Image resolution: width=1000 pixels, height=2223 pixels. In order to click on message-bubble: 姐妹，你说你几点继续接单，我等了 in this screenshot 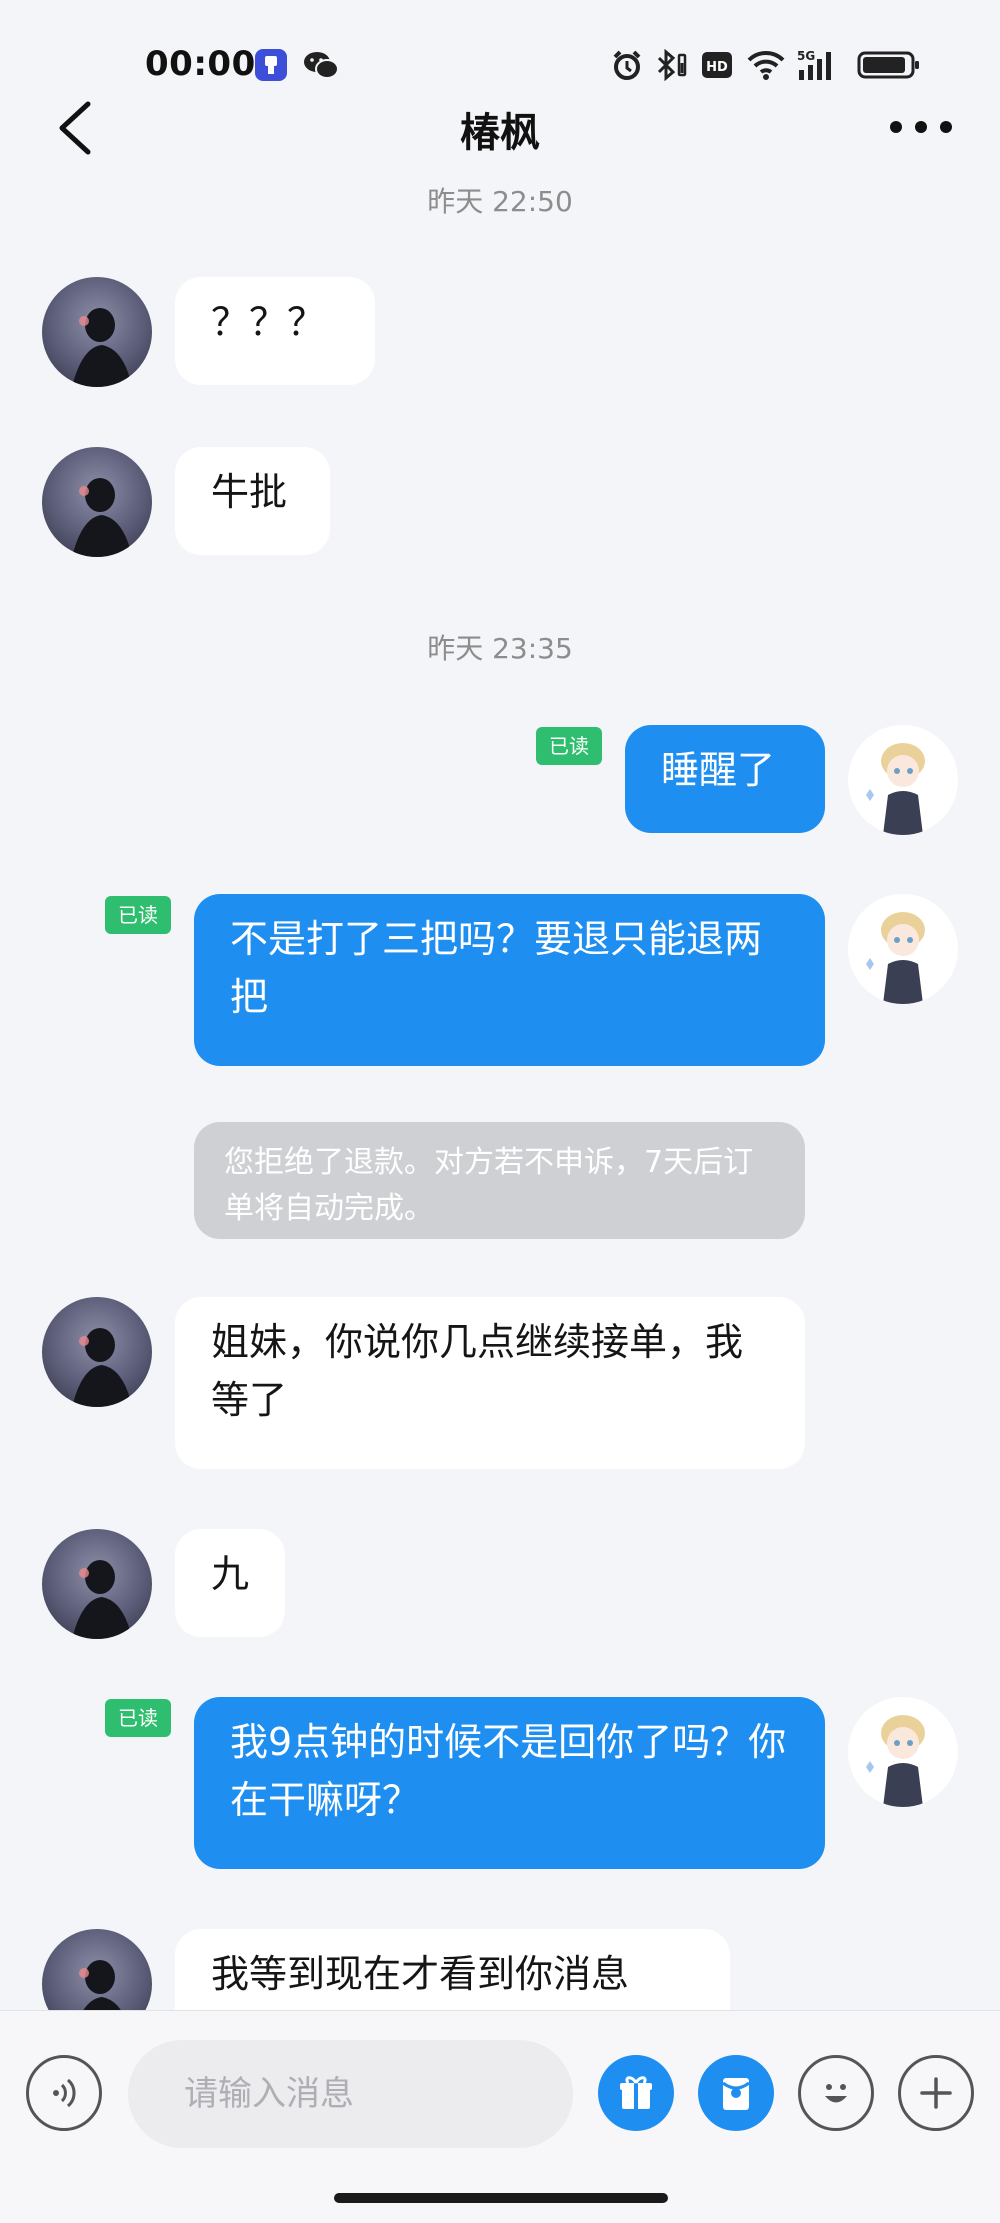, I will do `click(490, 1383)`.